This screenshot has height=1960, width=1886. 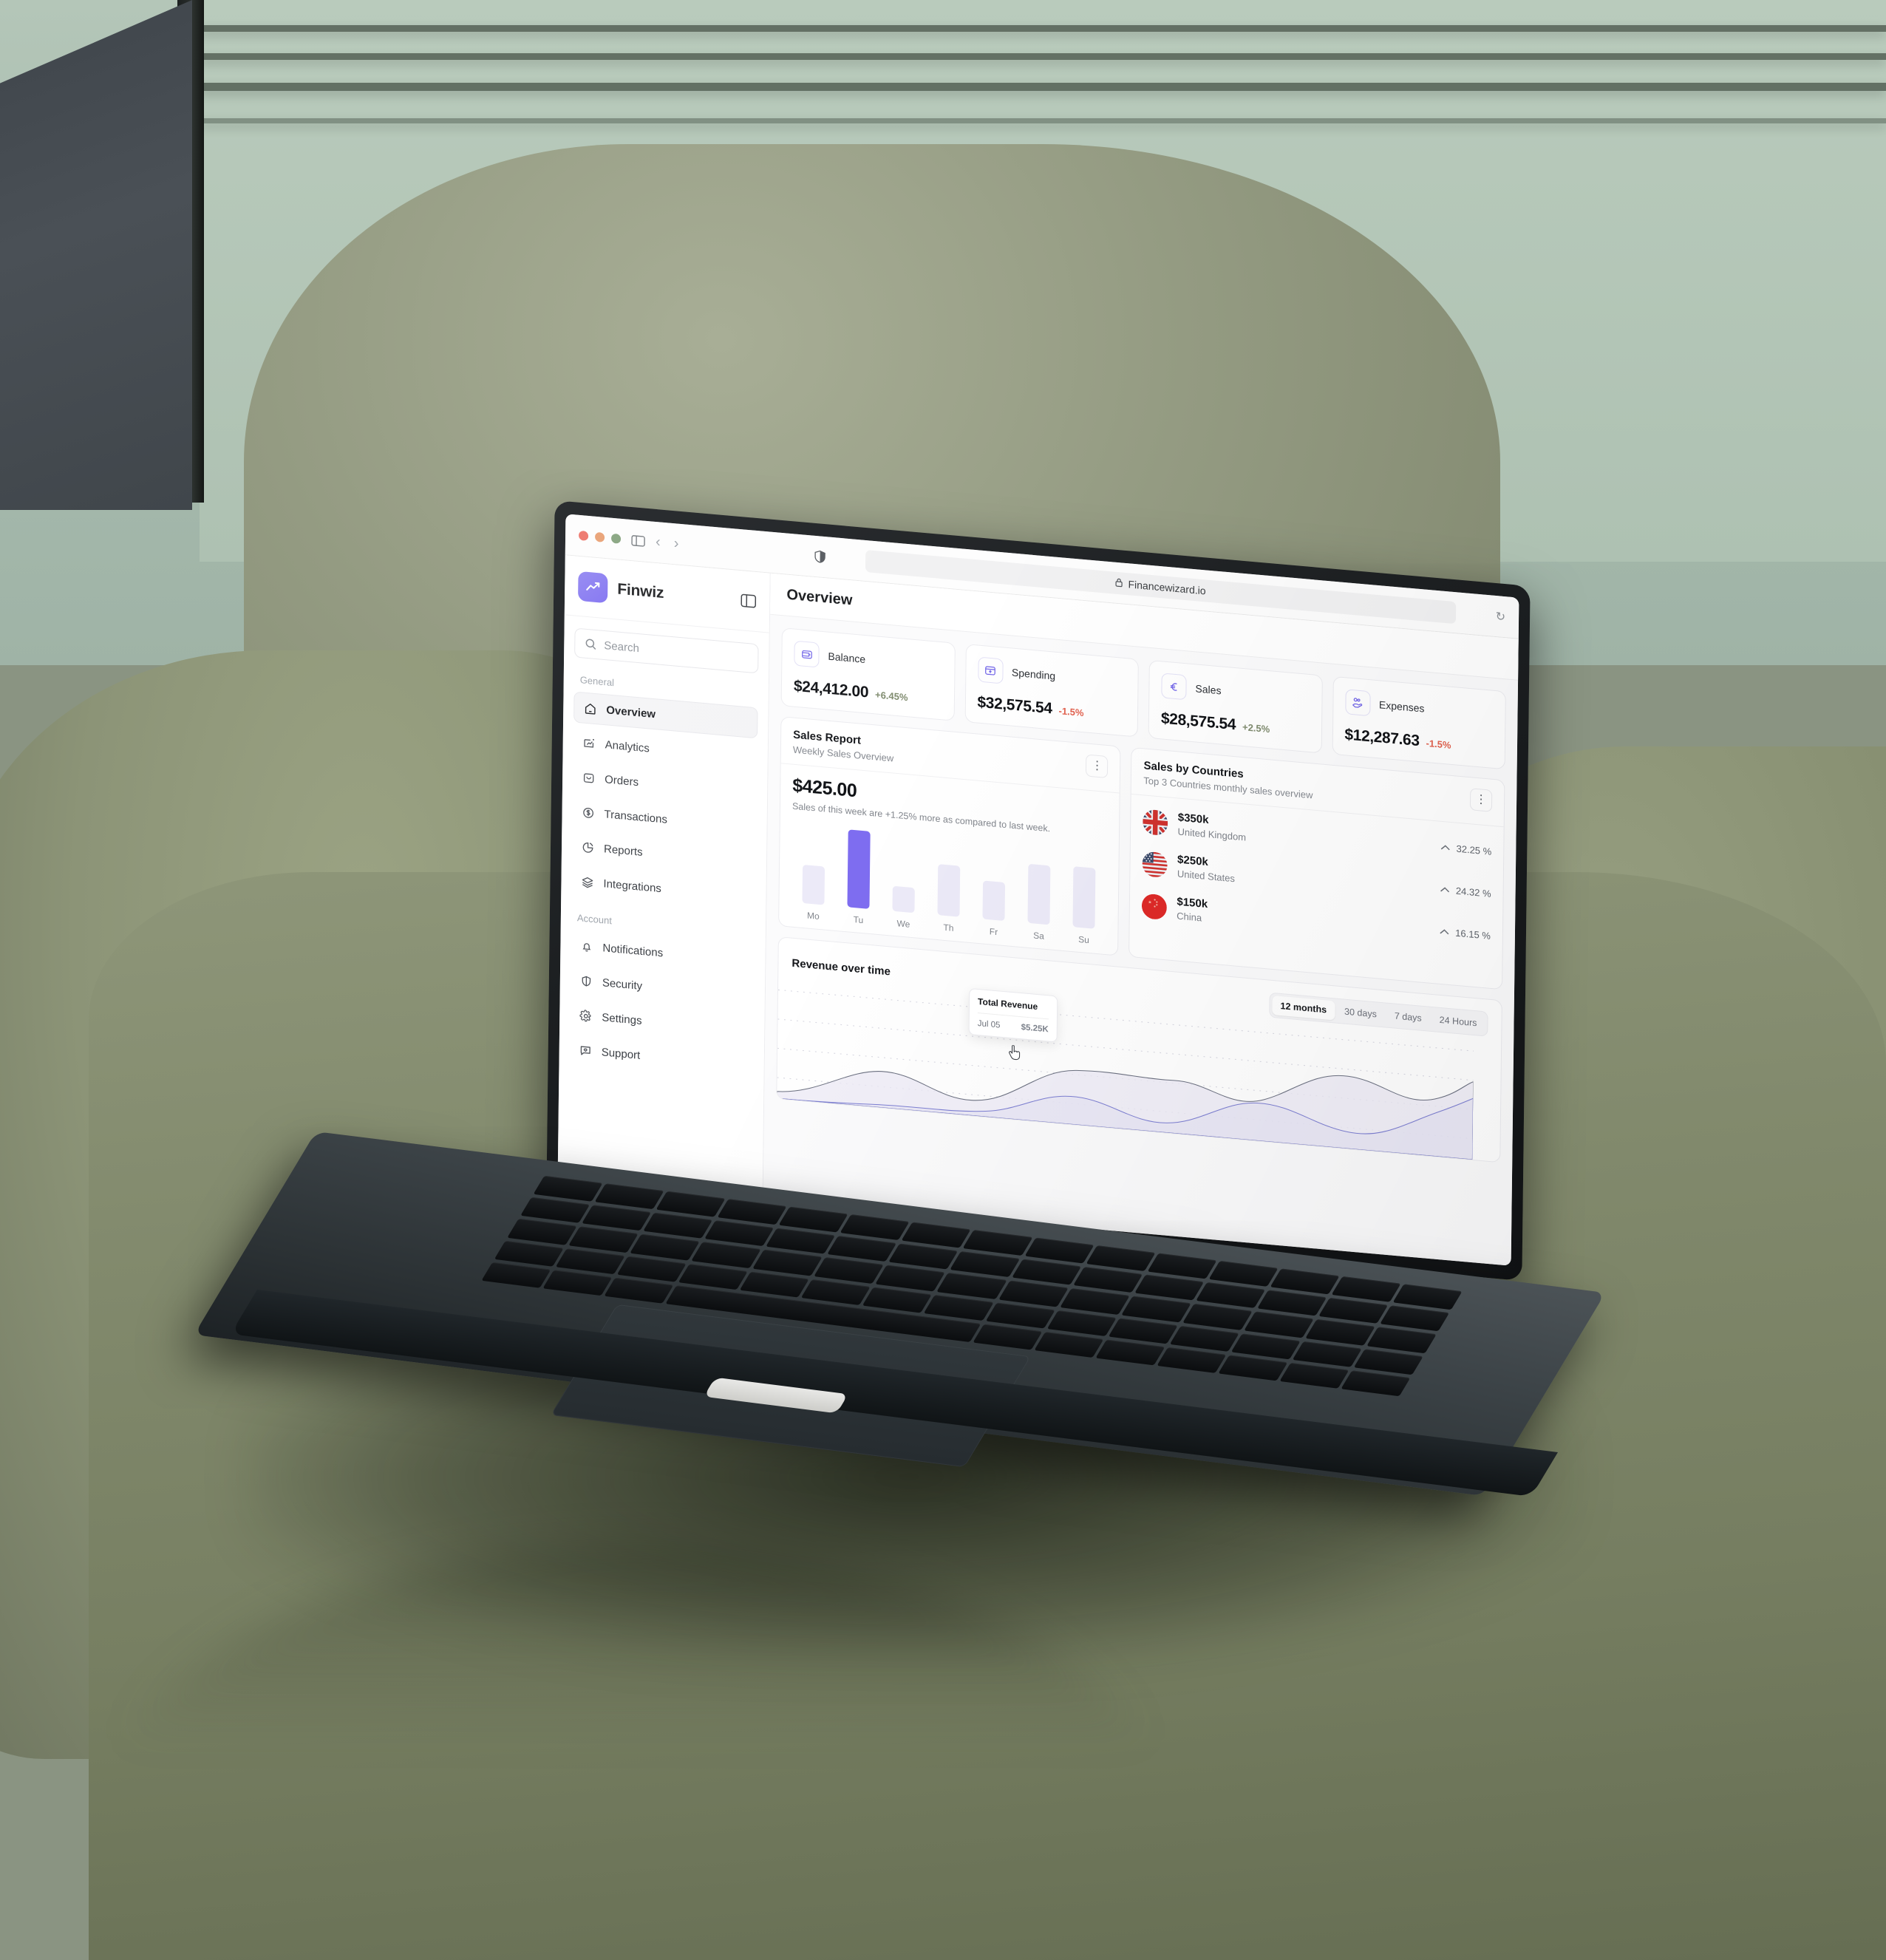 I want to click on revenue-title: Revenue over time, so click(x=841, y=968).